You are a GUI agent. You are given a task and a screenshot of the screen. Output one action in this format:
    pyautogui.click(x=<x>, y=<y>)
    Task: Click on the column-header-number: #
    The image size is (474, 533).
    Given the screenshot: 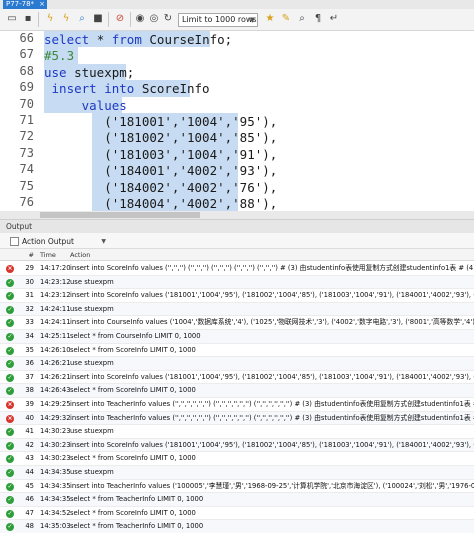 What is the action you would take?
    pyautogui.click(x=25, y=255)
    